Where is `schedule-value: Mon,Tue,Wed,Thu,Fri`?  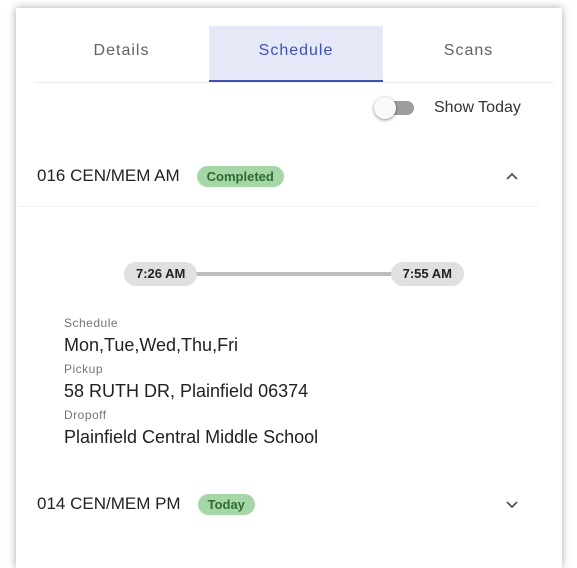
schedule-value: Mon,Tue,Wed,Thu,Fri is located at coordinates (151, 345).